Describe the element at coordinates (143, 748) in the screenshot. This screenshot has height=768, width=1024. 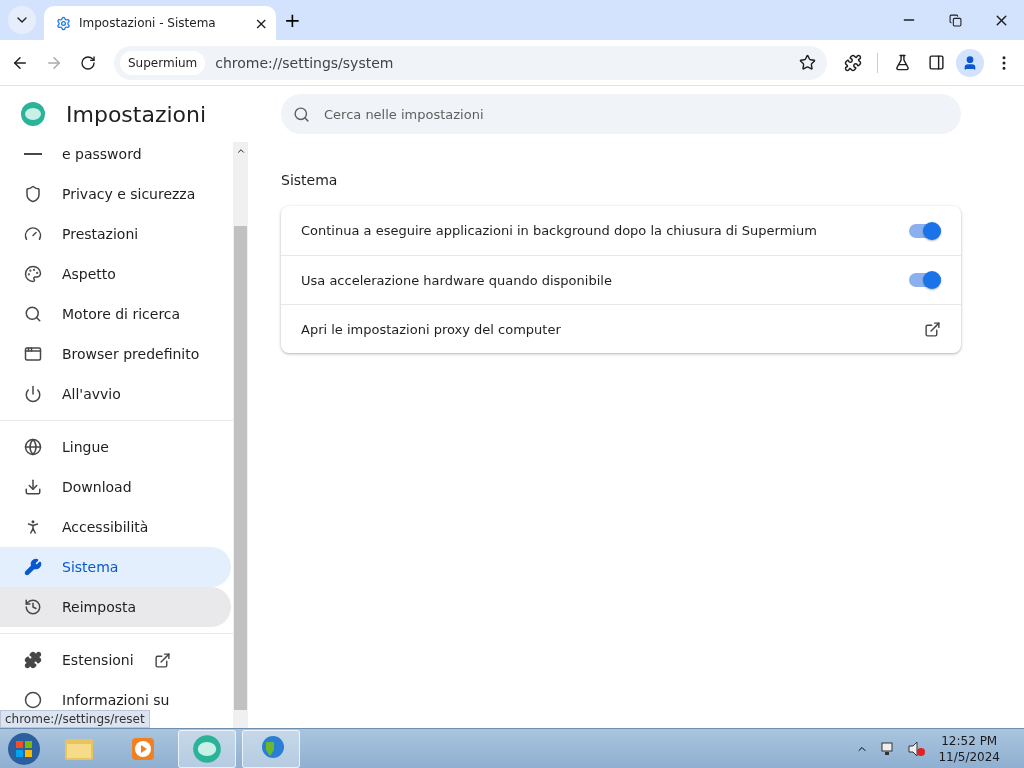
I see `media-player-icon` at that location.